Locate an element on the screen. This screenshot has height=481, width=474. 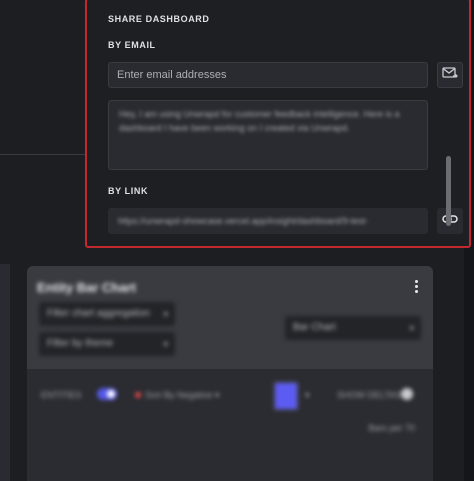
entities-toggle is located at coordinates (107, 394).